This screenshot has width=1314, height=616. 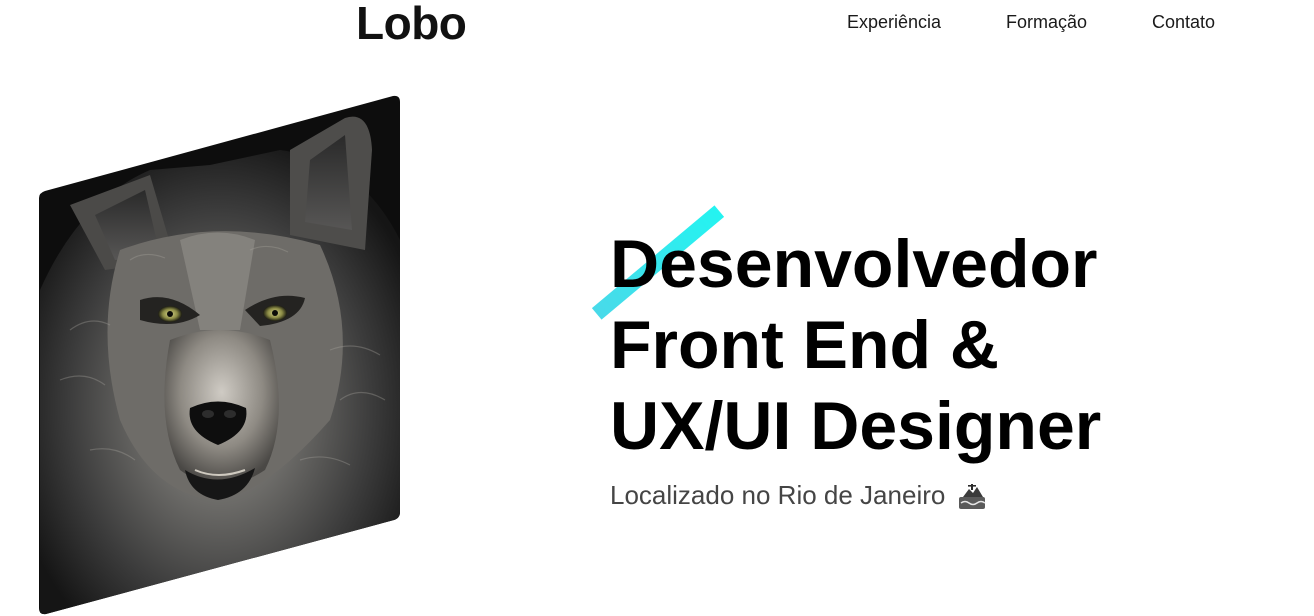 What do you see at coordinates (1046, 22) in the screenshot?
I see `nav-link-formacao: Formação` at bounding box center [1046, 22].